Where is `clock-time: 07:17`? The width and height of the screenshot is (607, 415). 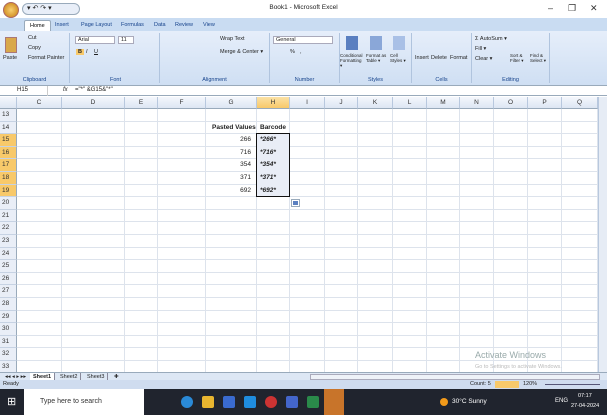 clock-time: 07:17 is located at coordinates (585, 396).